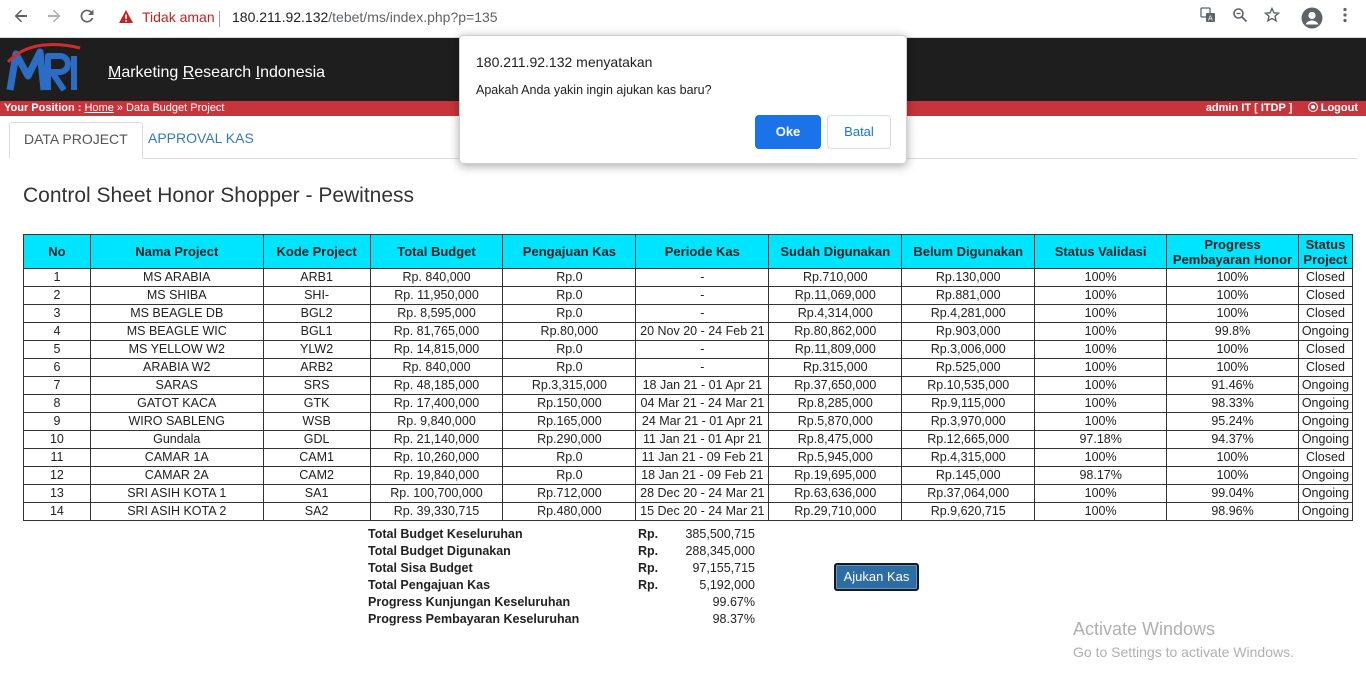  I want to click on mri-logo, so click(45, 69).